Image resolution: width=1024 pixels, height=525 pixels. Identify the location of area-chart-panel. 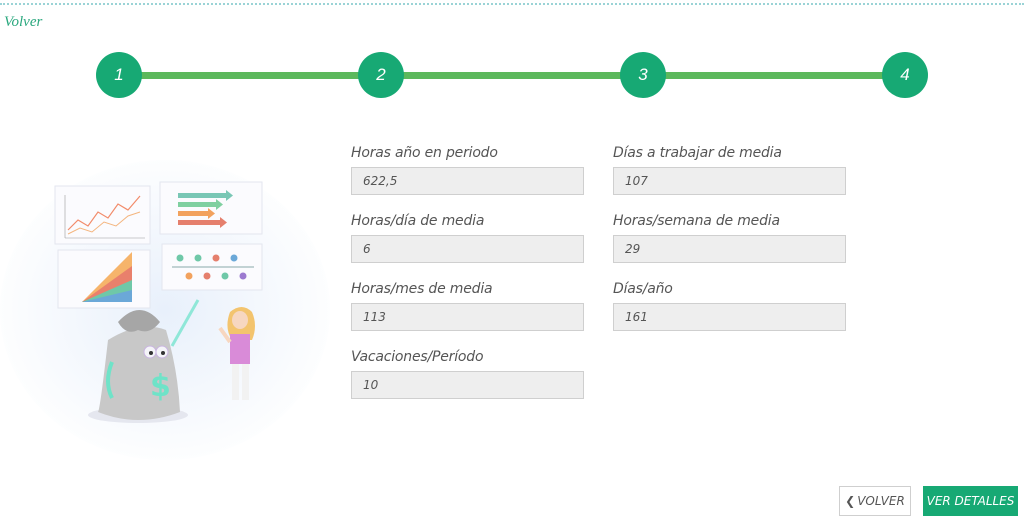
(104, 279).